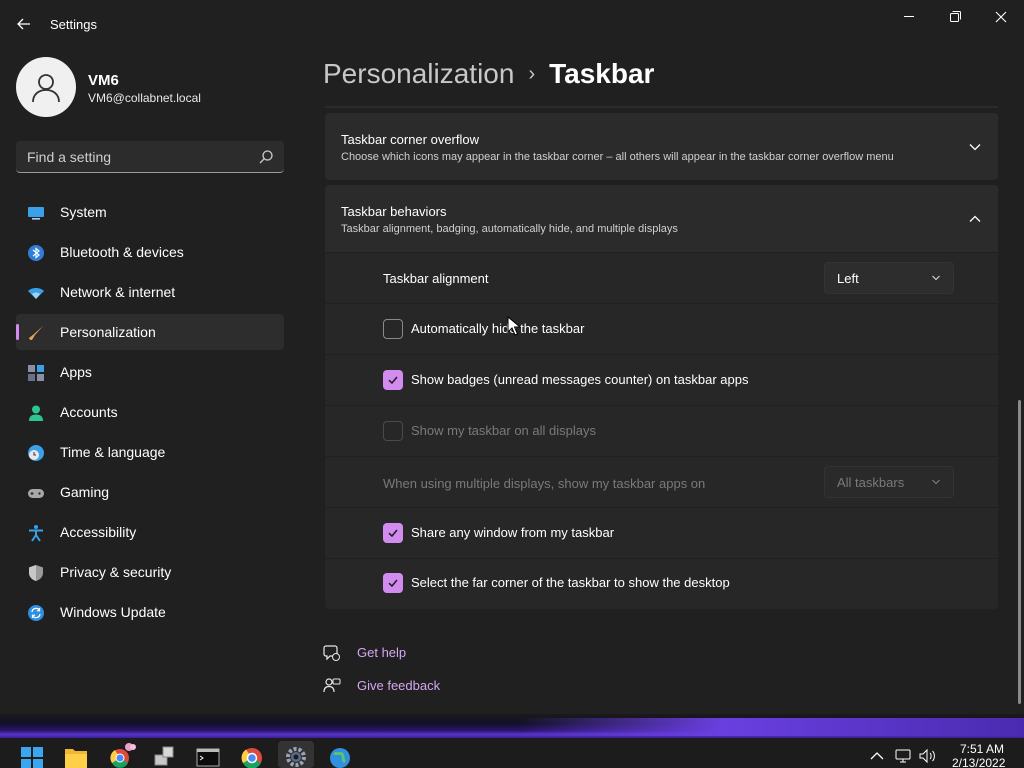 The height and width of the screenshot is (768, 1024). I want to click on badges-checkbox, so click(393, 380).